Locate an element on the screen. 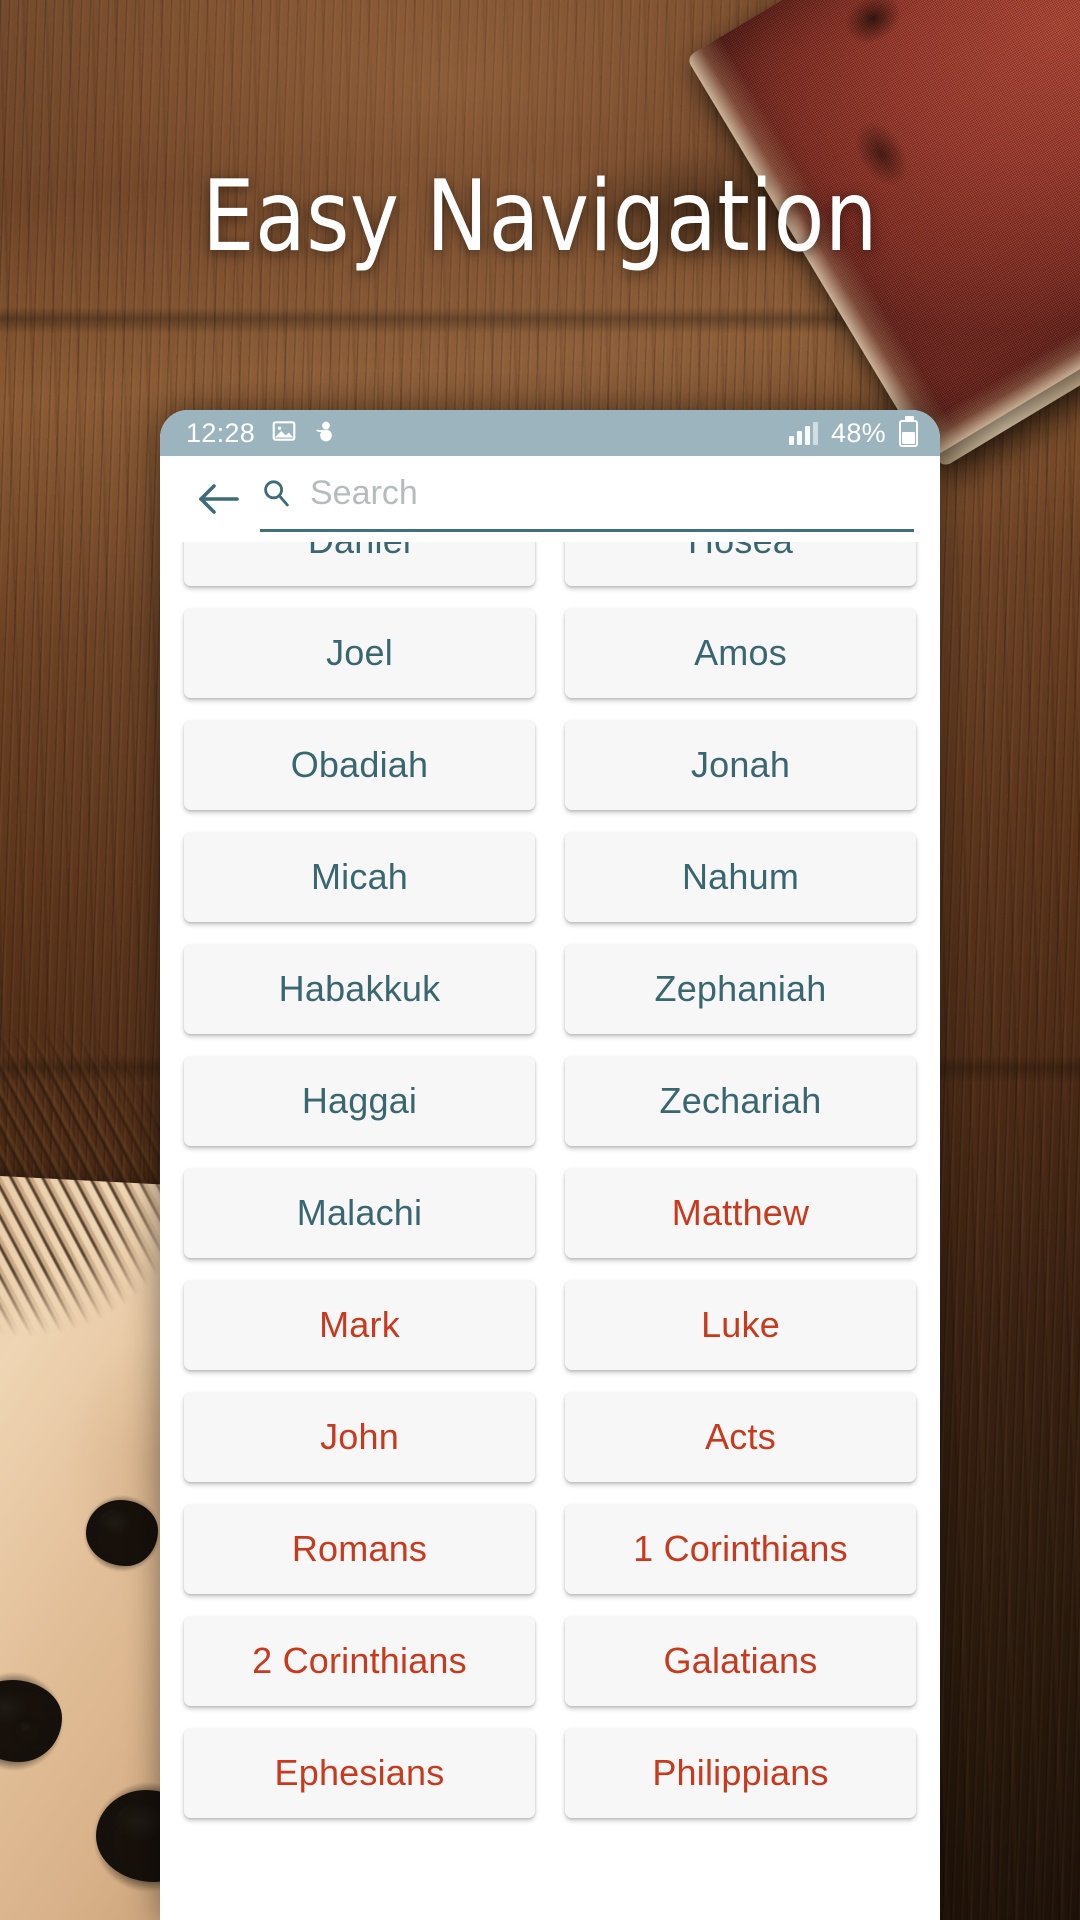  book-button: Hosea is located at coordinates (740, 564).